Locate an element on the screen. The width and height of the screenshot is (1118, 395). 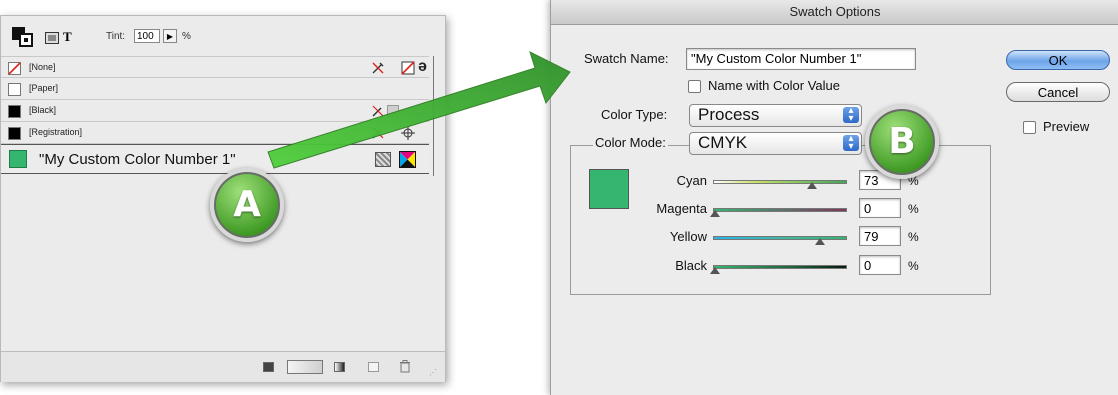
black-slider-thumb is located at coordinates (715, 270).